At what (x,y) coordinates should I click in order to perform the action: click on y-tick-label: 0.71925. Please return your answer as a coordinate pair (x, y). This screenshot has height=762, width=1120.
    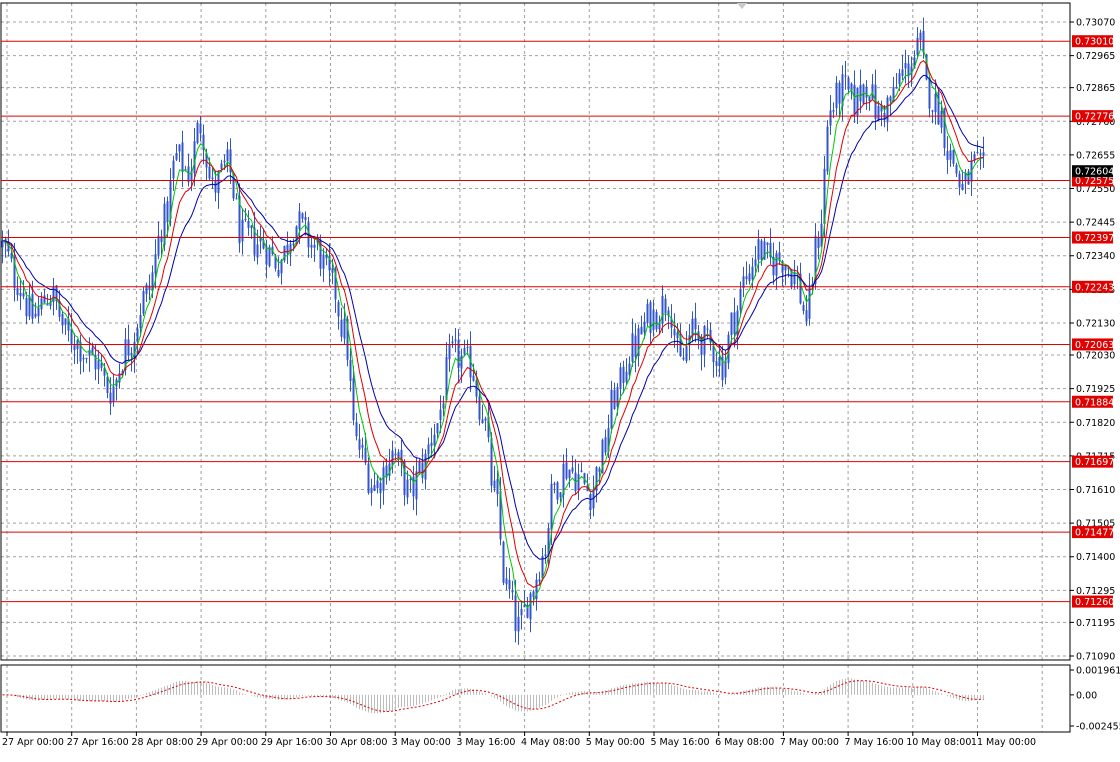
    Looking at the image, I should click on (1095, 389).